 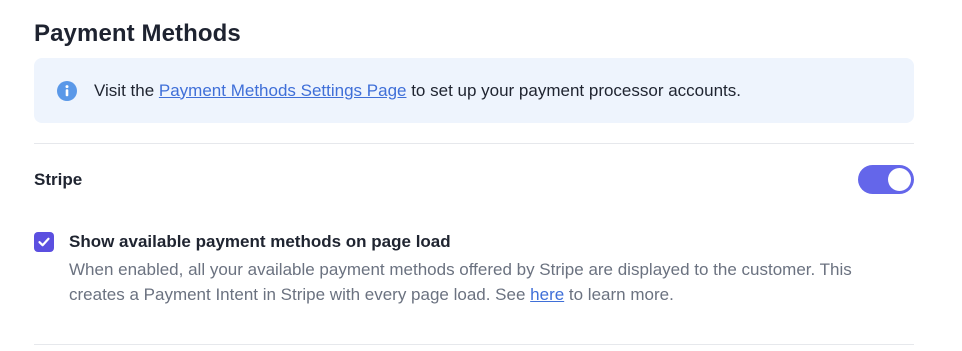 I want to click on checkmark-icon, so click(x=44, y=242).